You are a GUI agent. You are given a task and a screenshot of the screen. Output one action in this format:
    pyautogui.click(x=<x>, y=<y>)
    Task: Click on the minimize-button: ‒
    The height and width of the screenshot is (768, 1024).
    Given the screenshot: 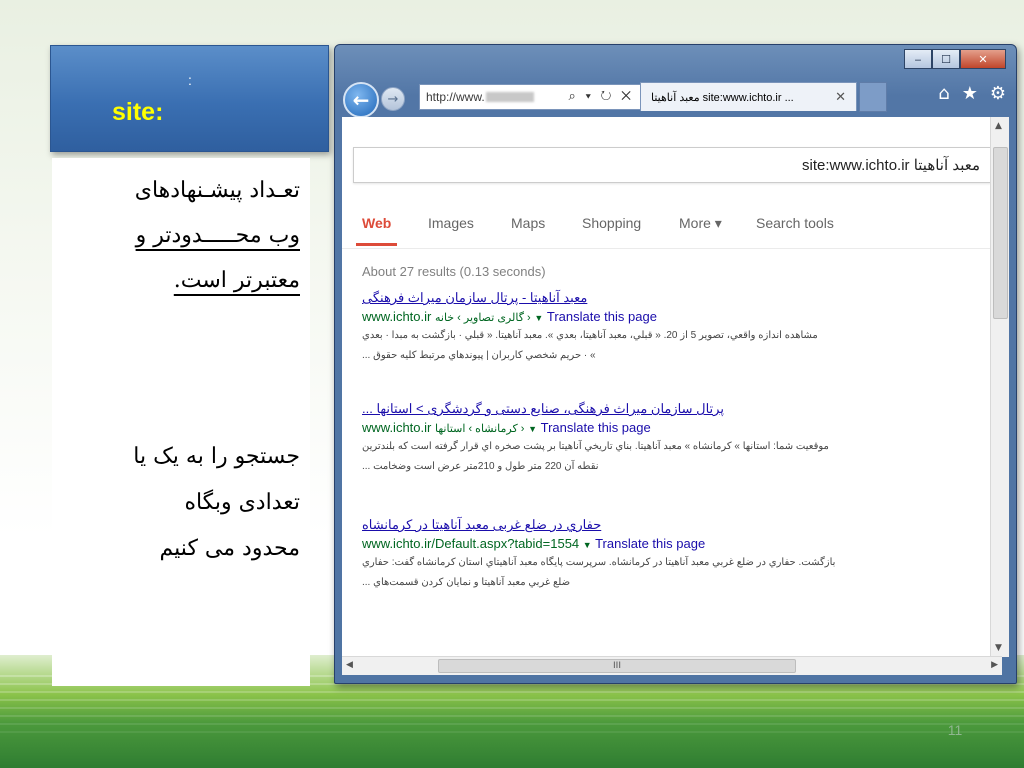 What is the action you would take?
    pyautogui.click(x=918, y=59)
    